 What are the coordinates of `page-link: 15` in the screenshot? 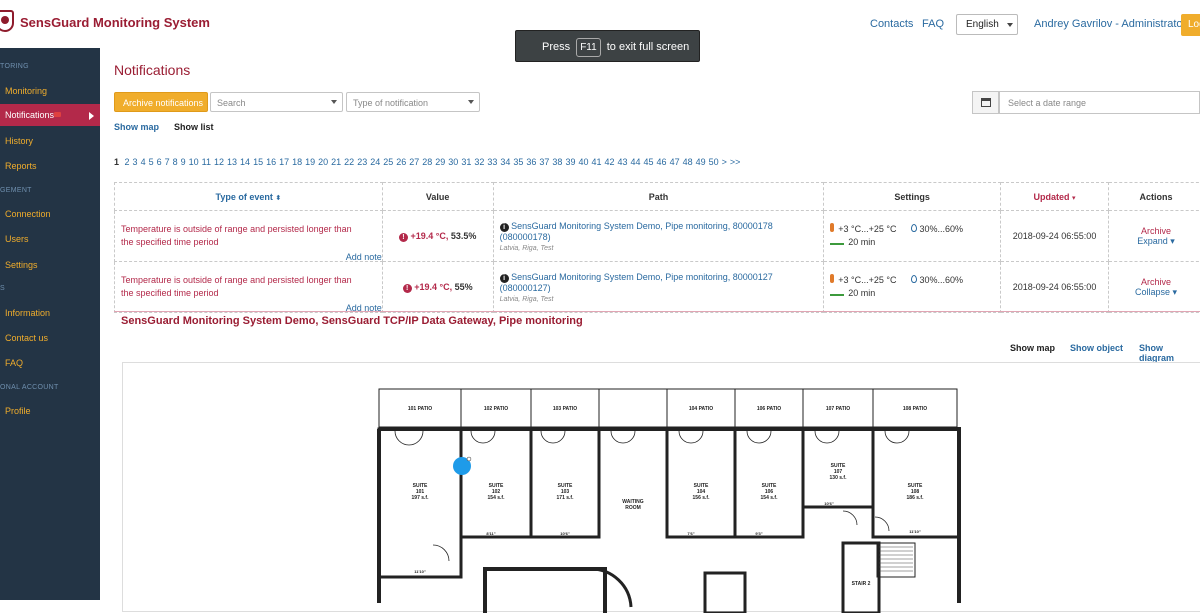 It's located at (258, 162).